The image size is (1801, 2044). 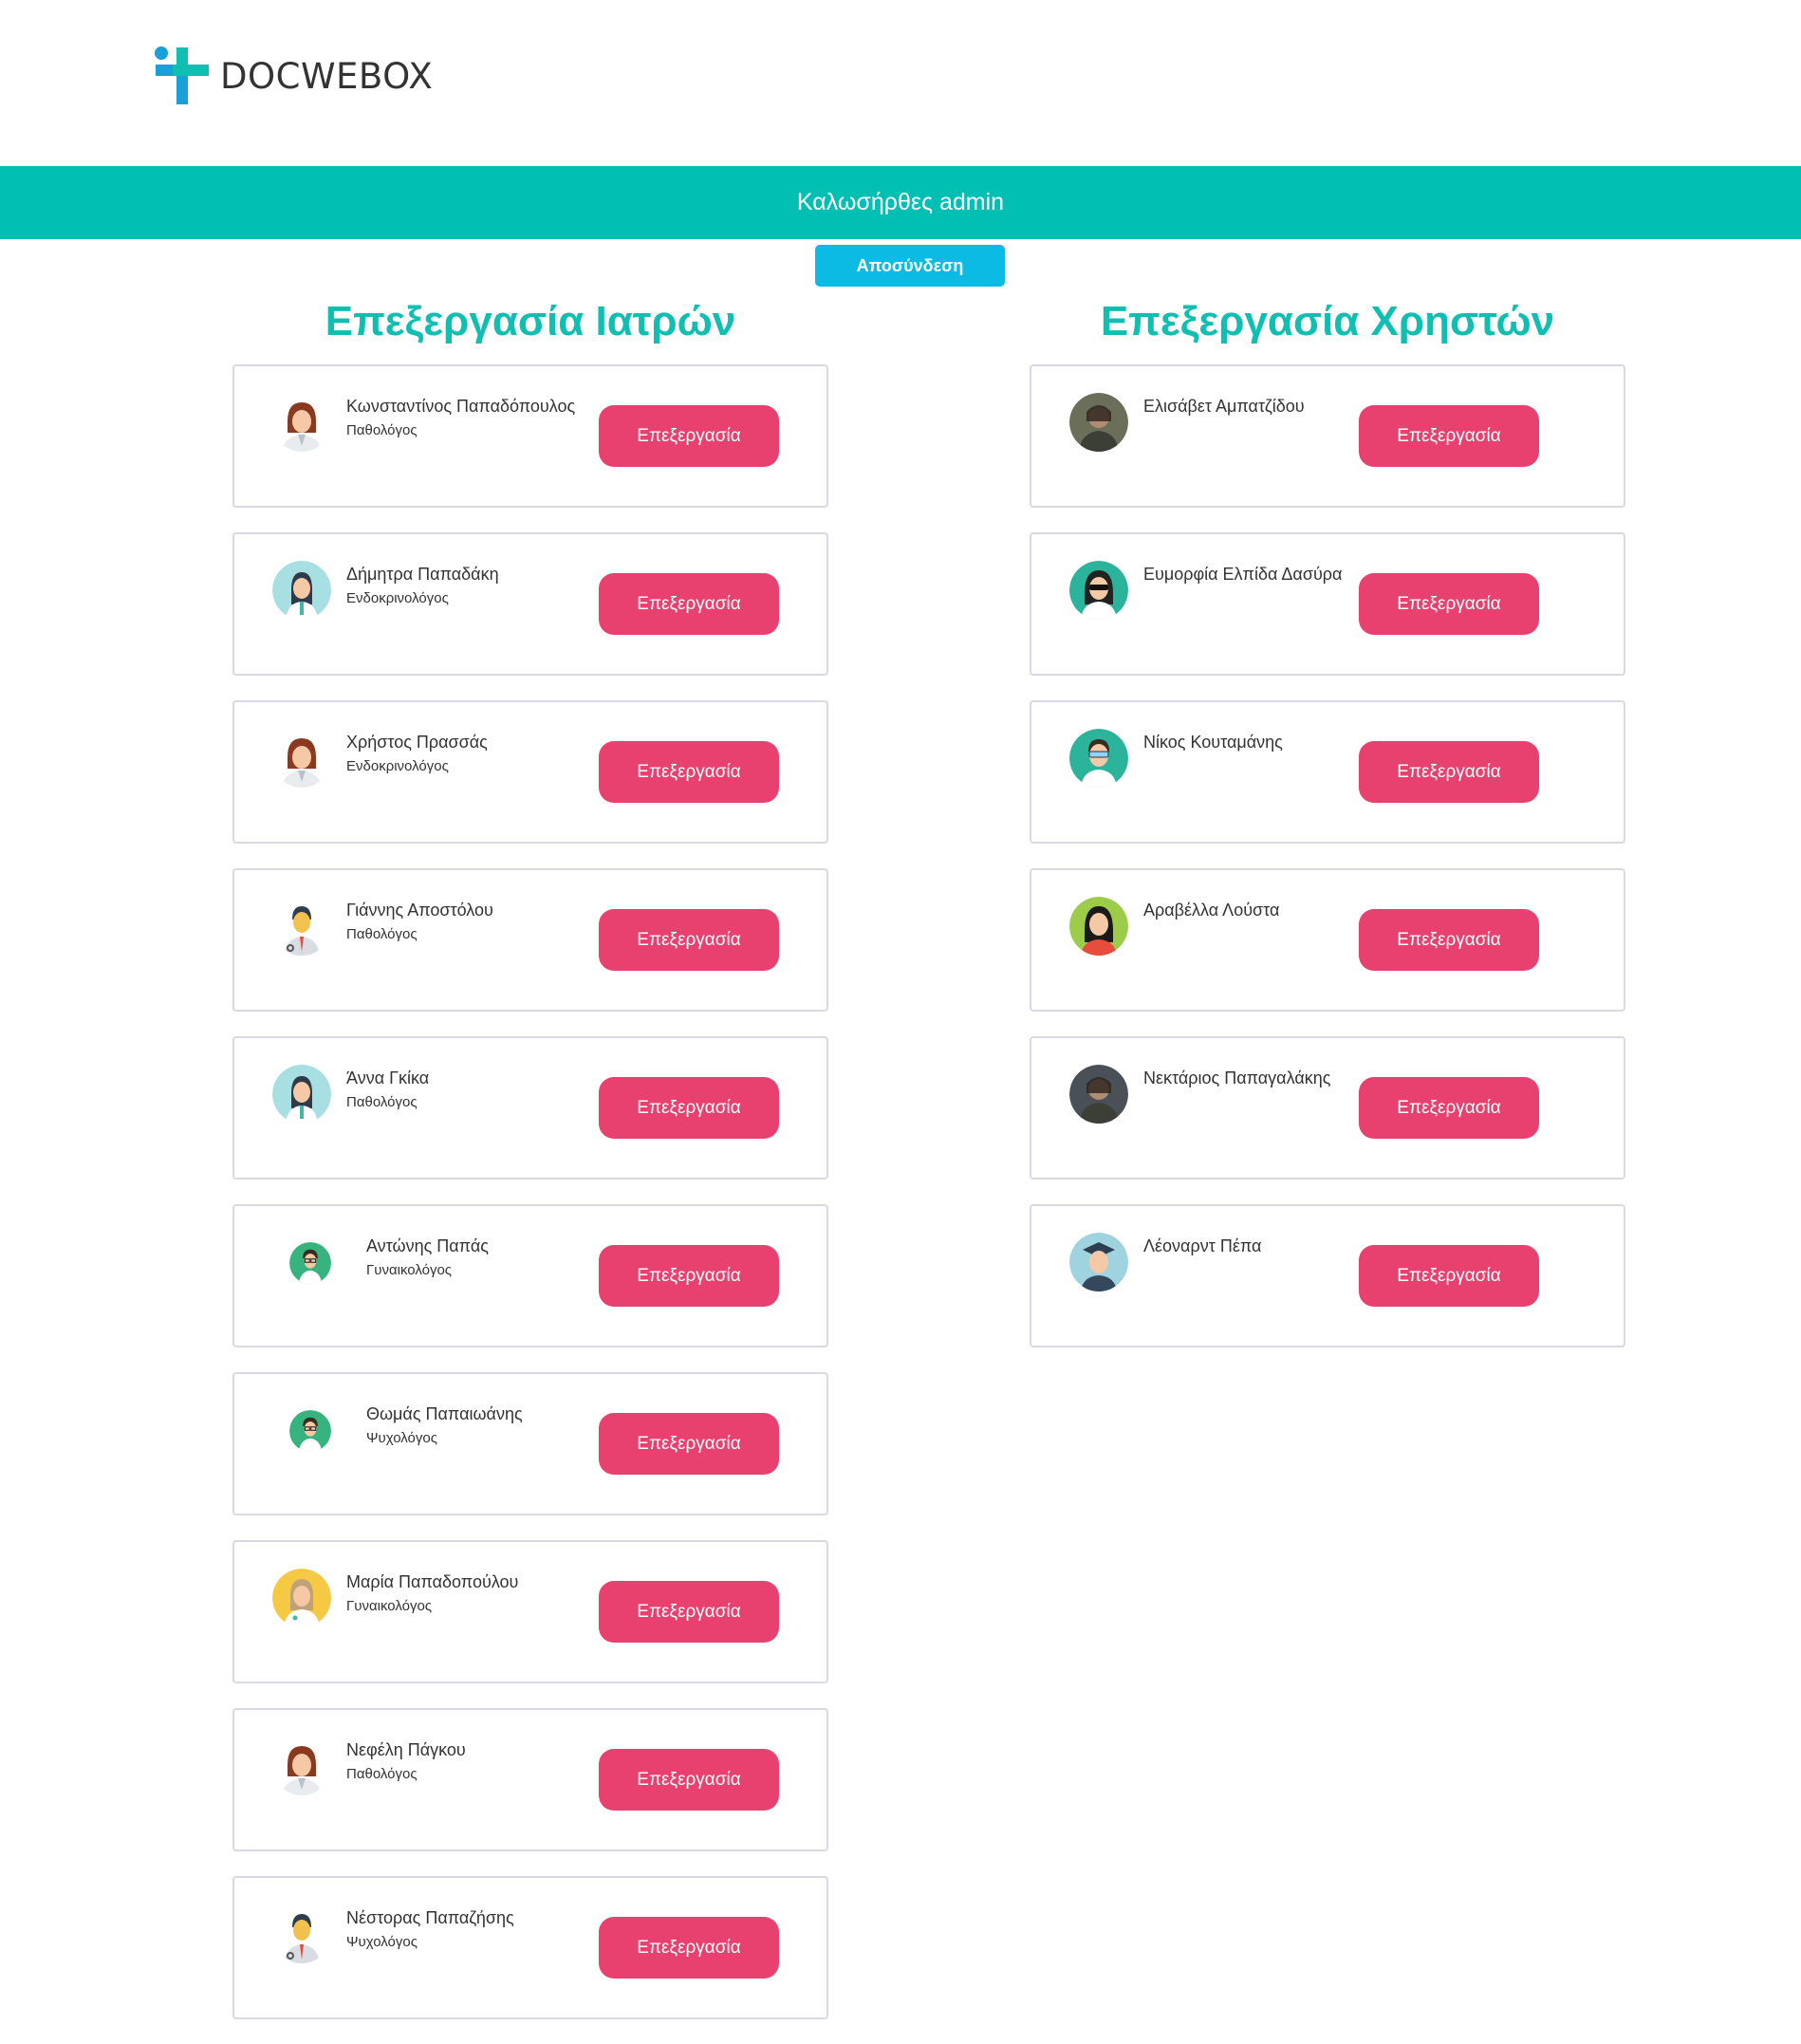 I want to click on user-name: Ελισάβετ Αμπατζίδου, so click(x=1224, y=406).